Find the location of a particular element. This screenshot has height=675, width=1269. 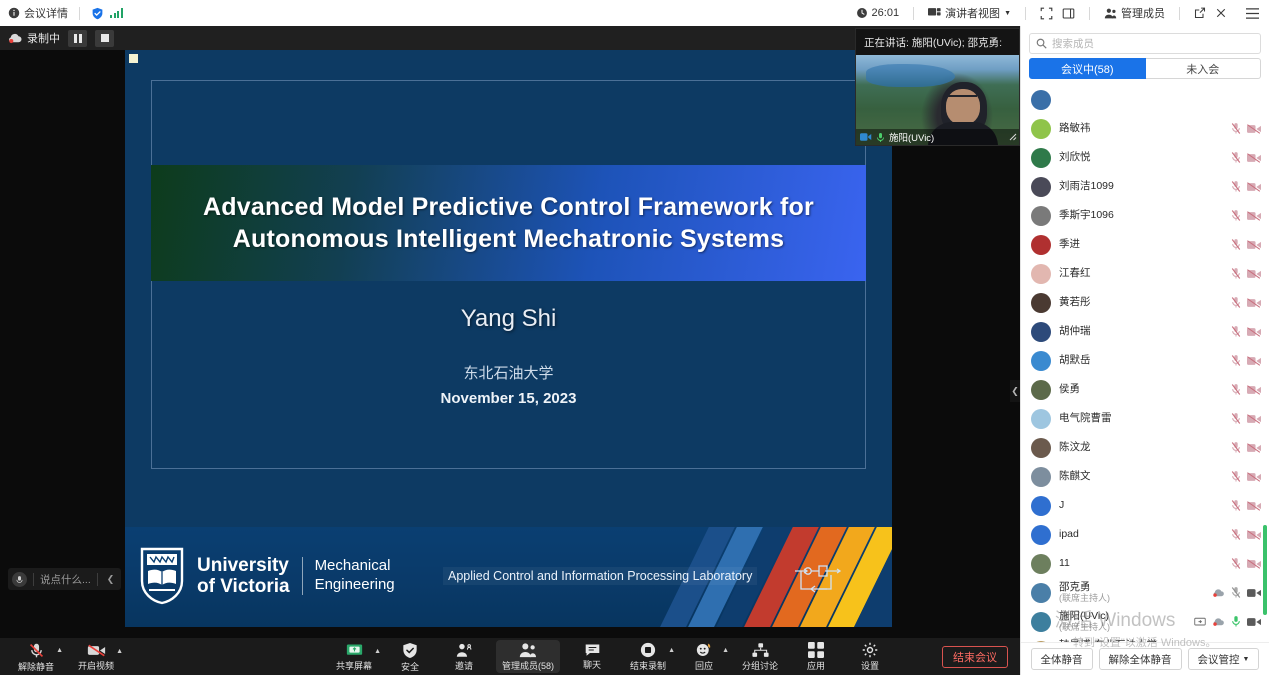

participant-row: 刘雨洁1099 is located at coordinates (1145, 186).